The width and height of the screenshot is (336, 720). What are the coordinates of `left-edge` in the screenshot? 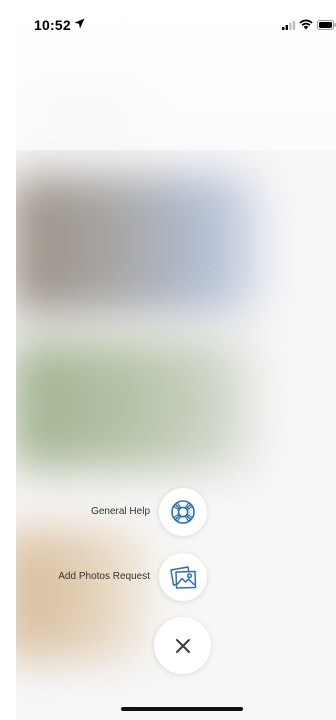 It's located at (8, 360).